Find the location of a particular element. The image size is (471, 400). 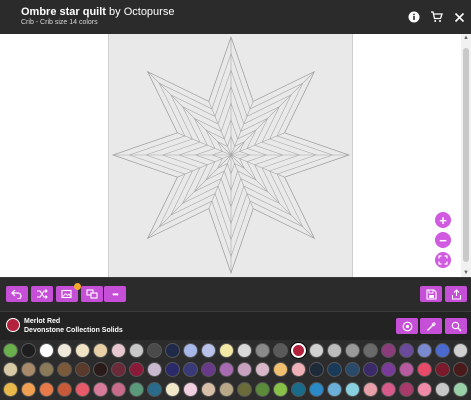

add-photo-button is located at coordinates (68, 292).